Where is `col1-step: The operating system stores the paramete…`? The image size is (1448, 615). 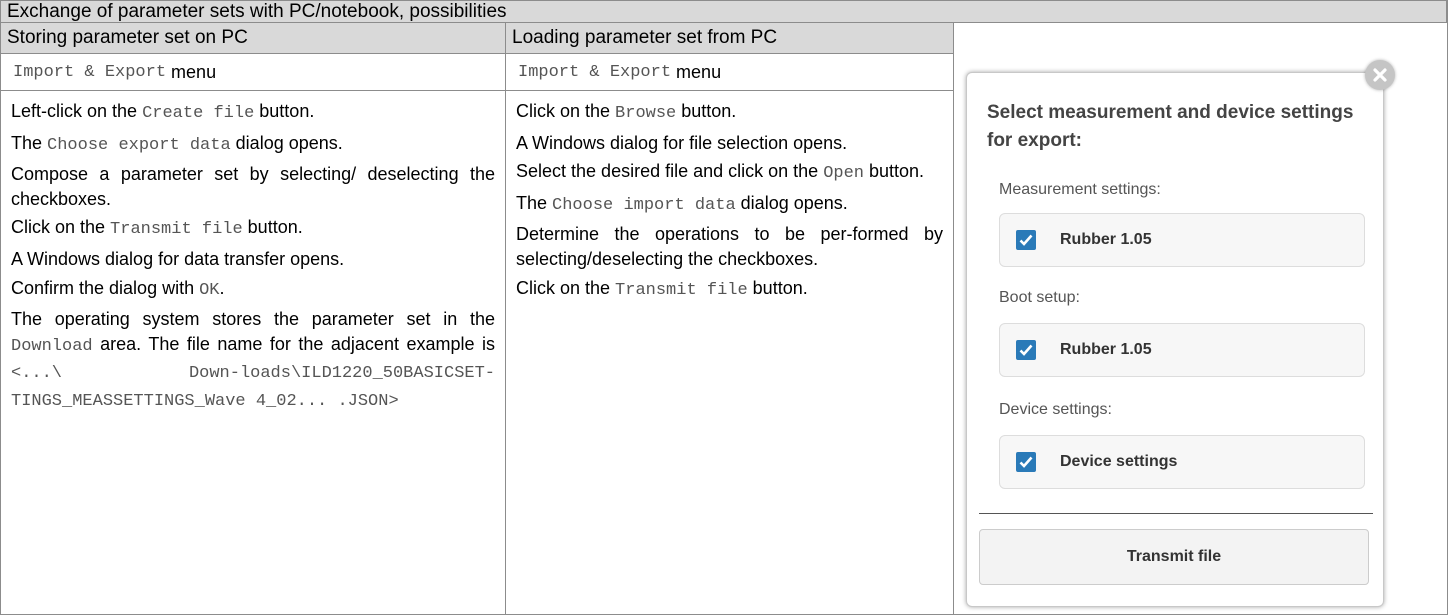 col1-step: The operating system stores the paramete… is located at coordinates (253, 360).